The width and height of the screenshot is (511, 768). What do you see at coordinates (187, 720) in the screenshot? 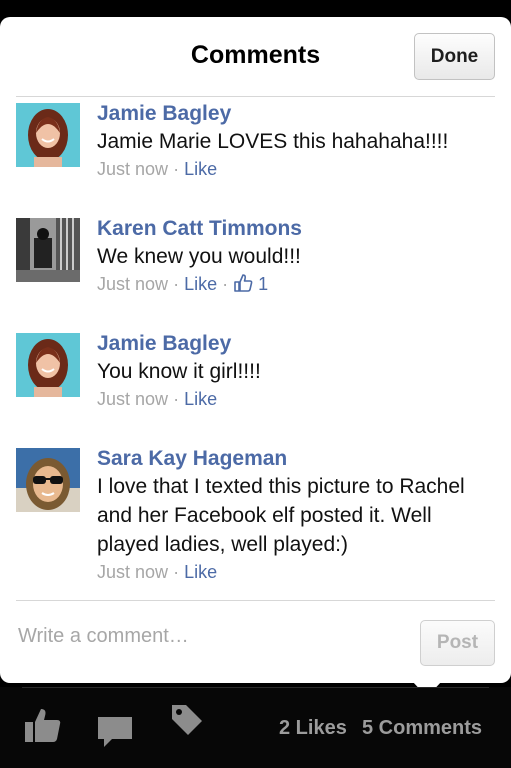
I see `tag-icon` at bounding box center [187, 720].